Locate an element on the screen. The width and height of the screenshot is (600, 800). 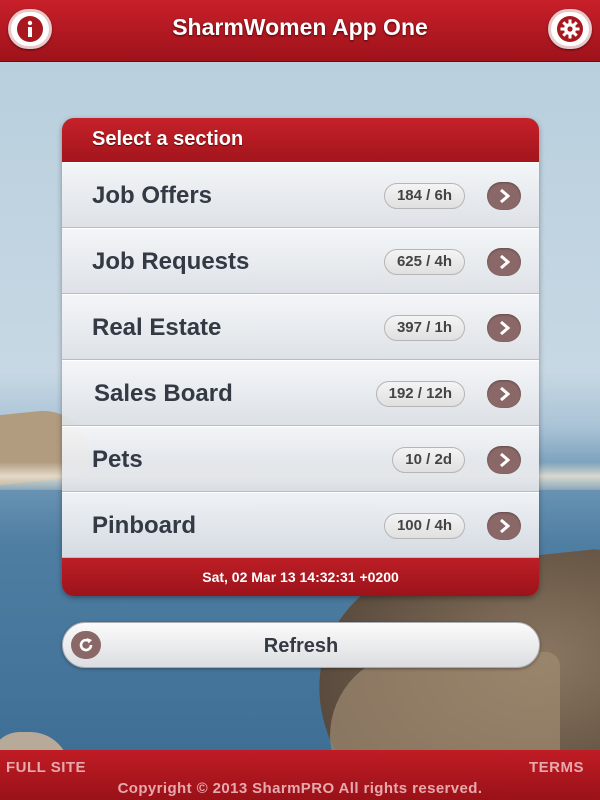
section-item-job-offers: Job Offers 184 / 6h is located at coordinates (300, 195).